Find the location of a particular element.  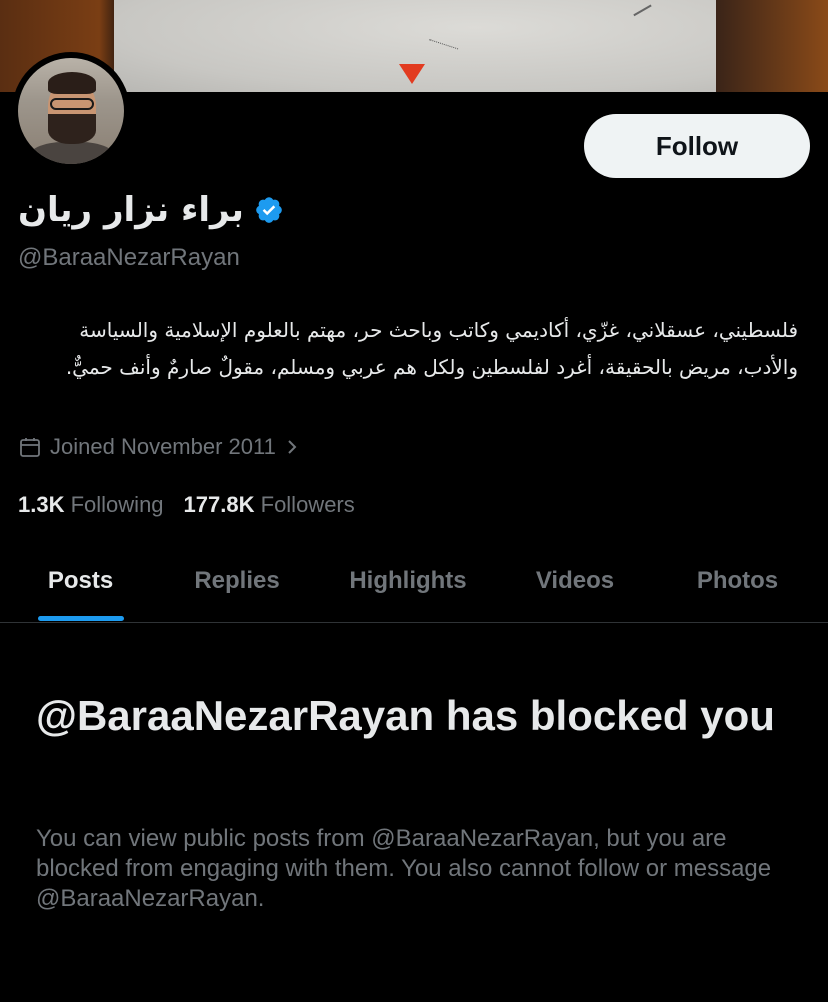

chevron-right-icon is located at coordinates (292, 447).